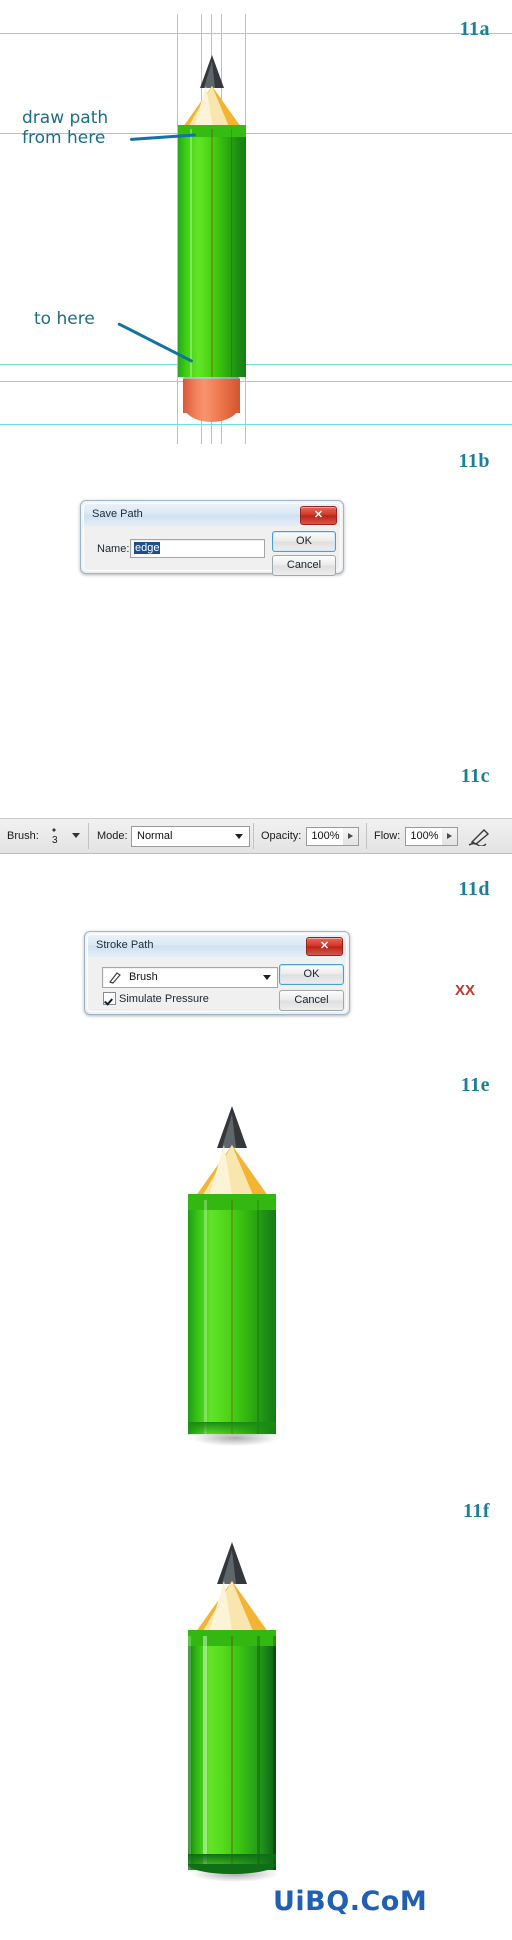  What do you see at coordinates (311, 1000) in the screenshot?
I see `stroke-path-cancel-button: Cancel` at bounding box center [311, 1000].